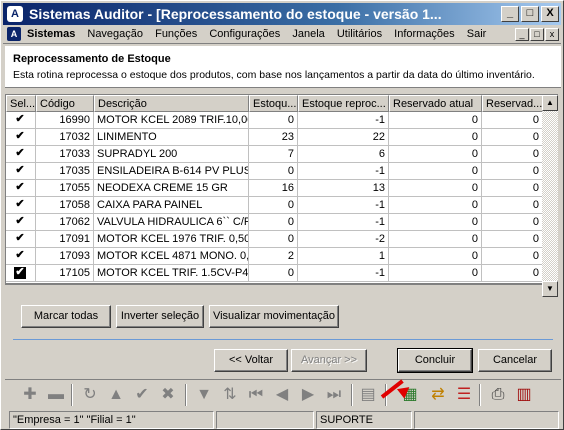  Describe the element at coordinates (510, 14) in the screenshot. I see `minimize-button: _` at that location.